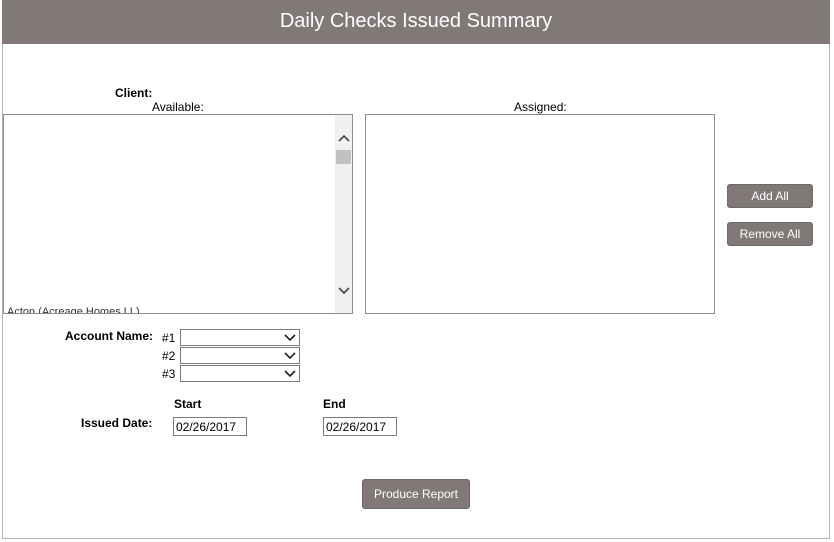 Image resolution: width=834 pixels, height=542 pixels. Describe the element at coordinates (334, 404) in the screenshot. I see `end-date-label: End` at that location.